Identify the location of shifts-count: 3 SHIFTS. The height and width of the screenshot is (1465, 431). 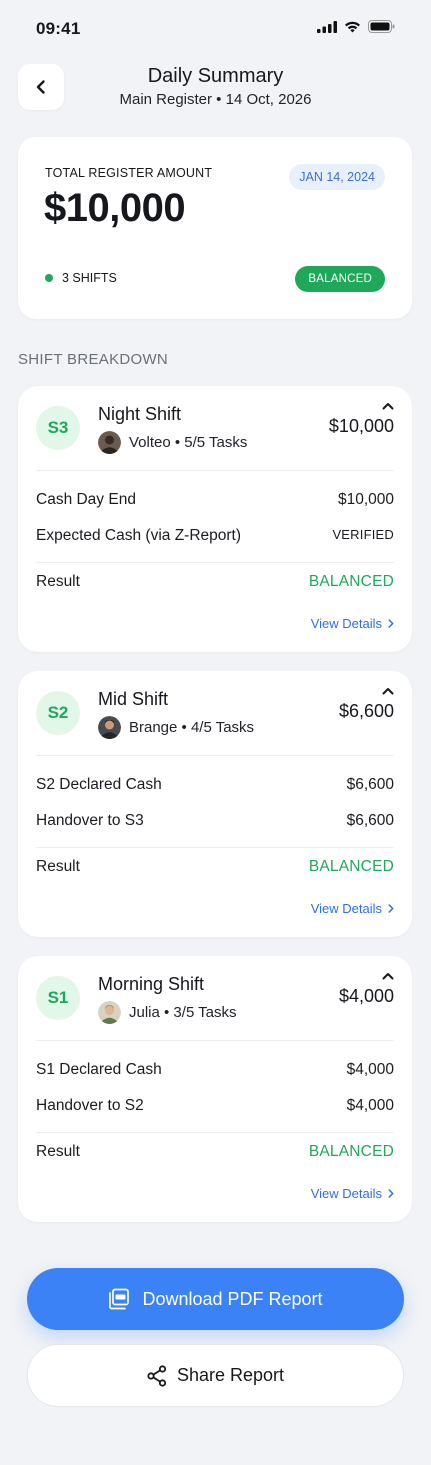
(89, 278).